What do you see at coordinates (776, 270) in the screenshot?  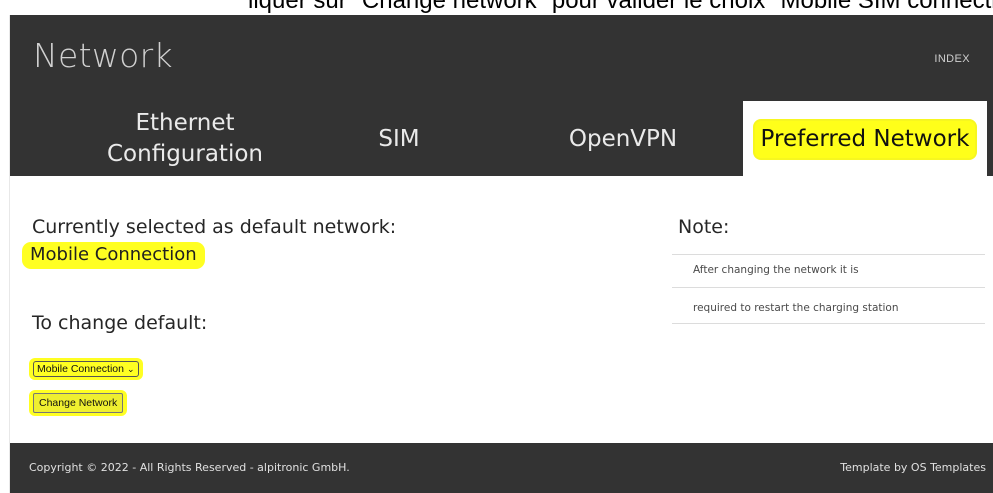 I see `note-line-1: After changing the network it is` at bounding box center [776, 270].